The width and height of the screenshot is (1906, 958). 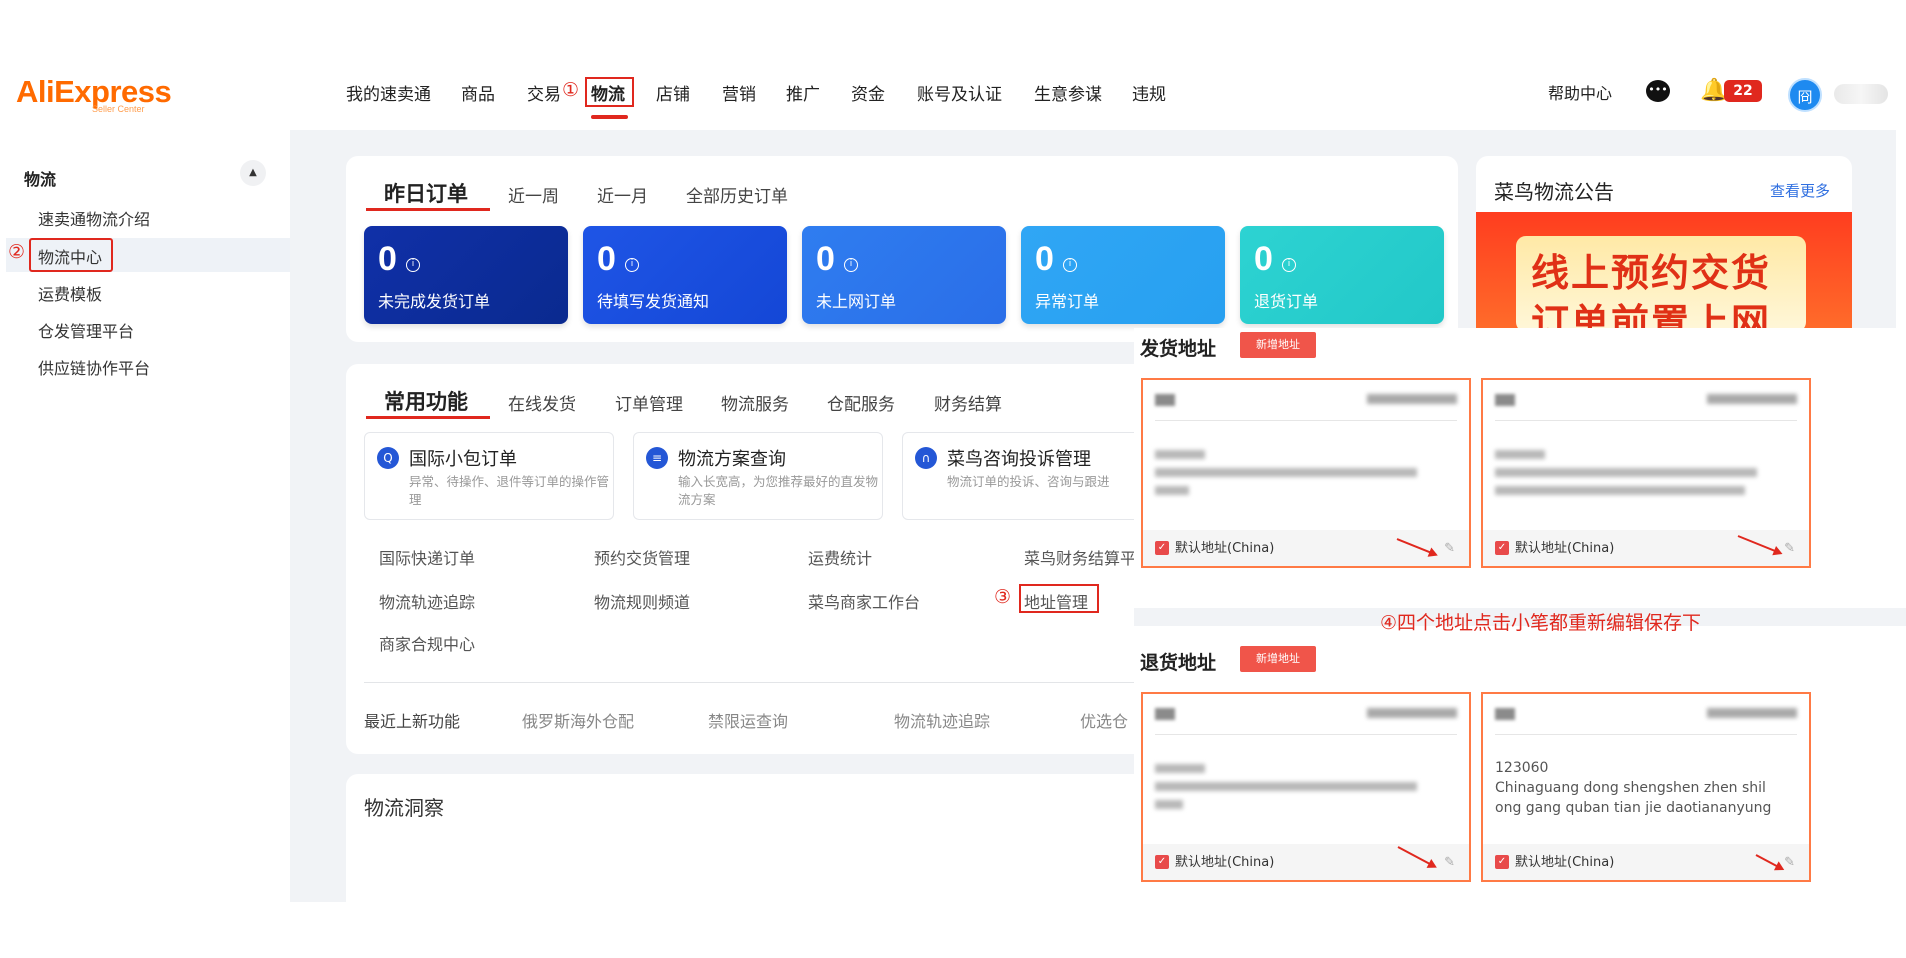 What do you see at coordinates (1580, 92) in the screenshot?
I see `help-center-link: 帮助中心` at bounding box center [1580, 92].